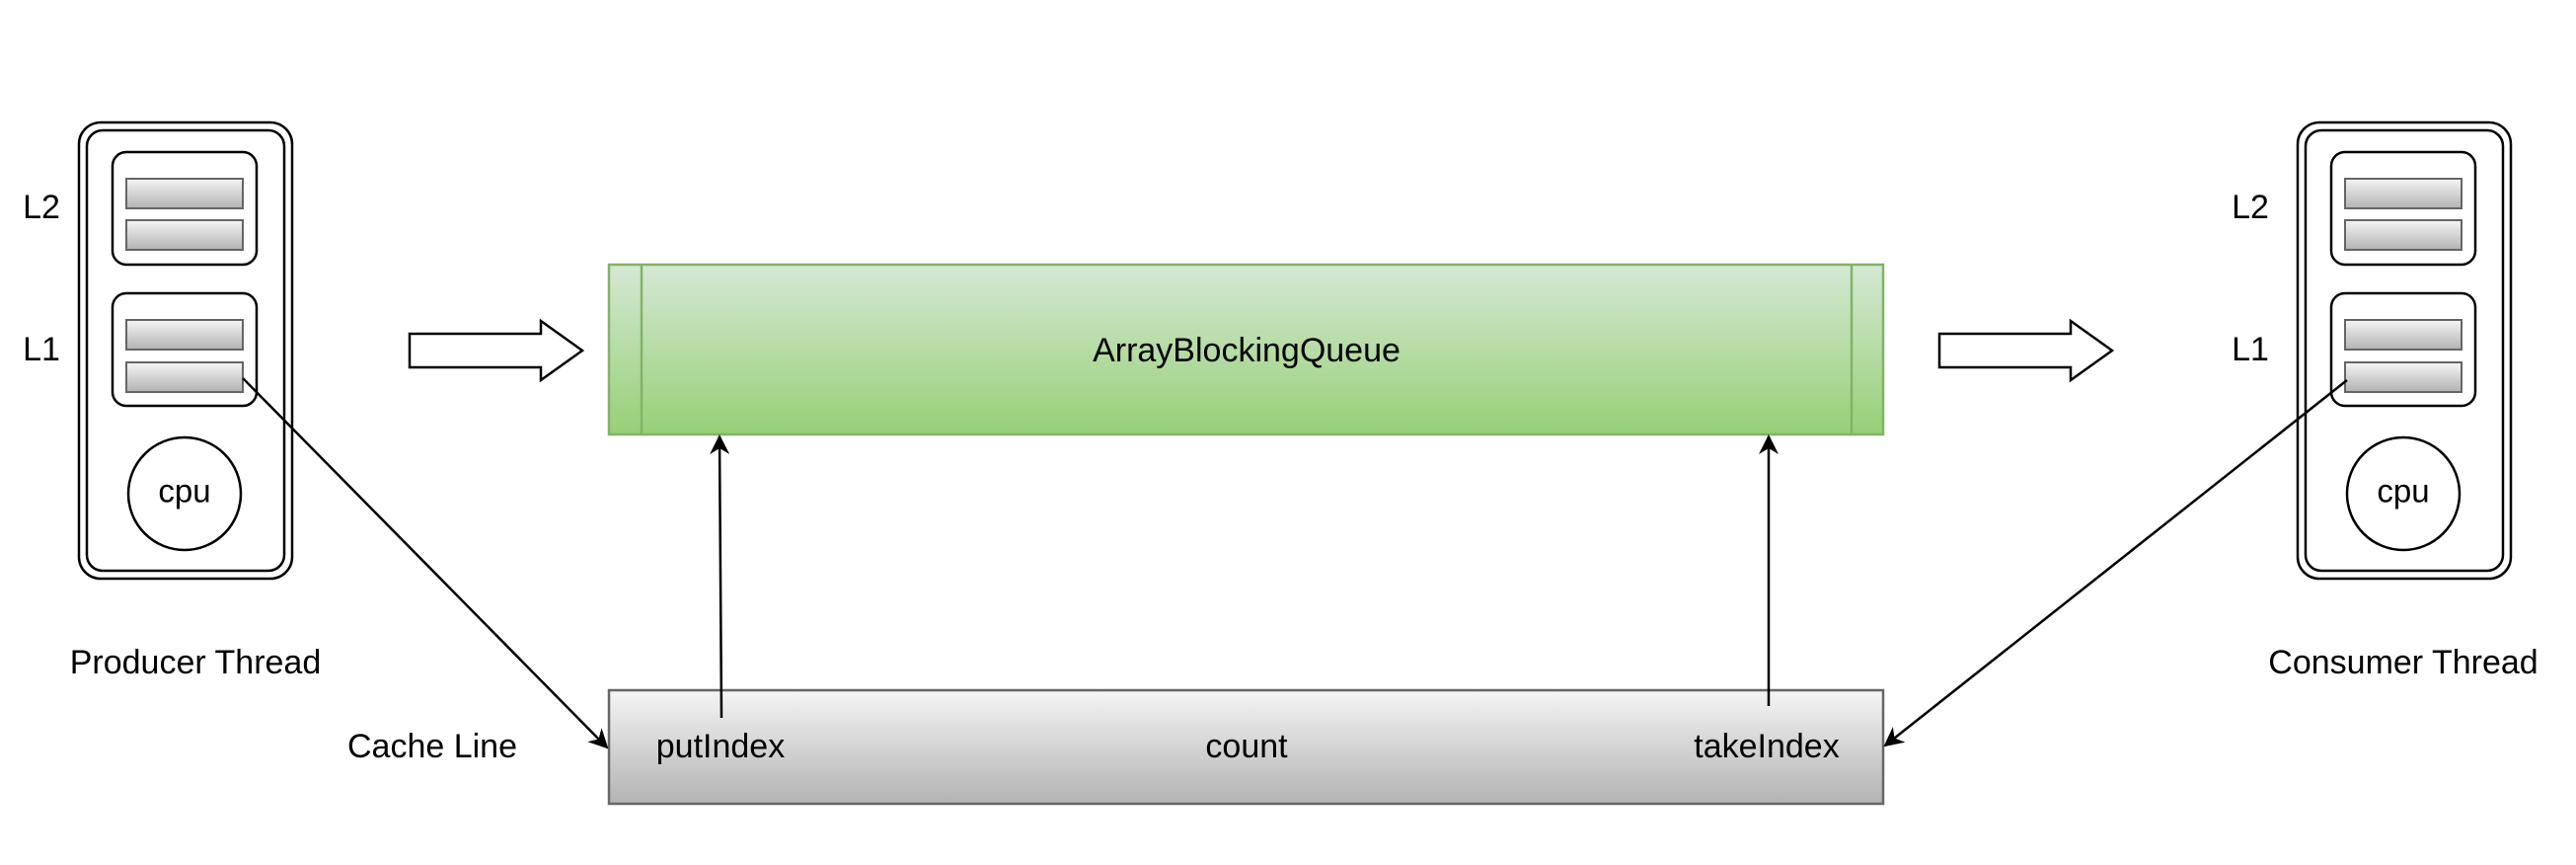 This screenshot has height=865, width=2576. I want to click on consumer-l2-label: L2, so click(2250, 207).